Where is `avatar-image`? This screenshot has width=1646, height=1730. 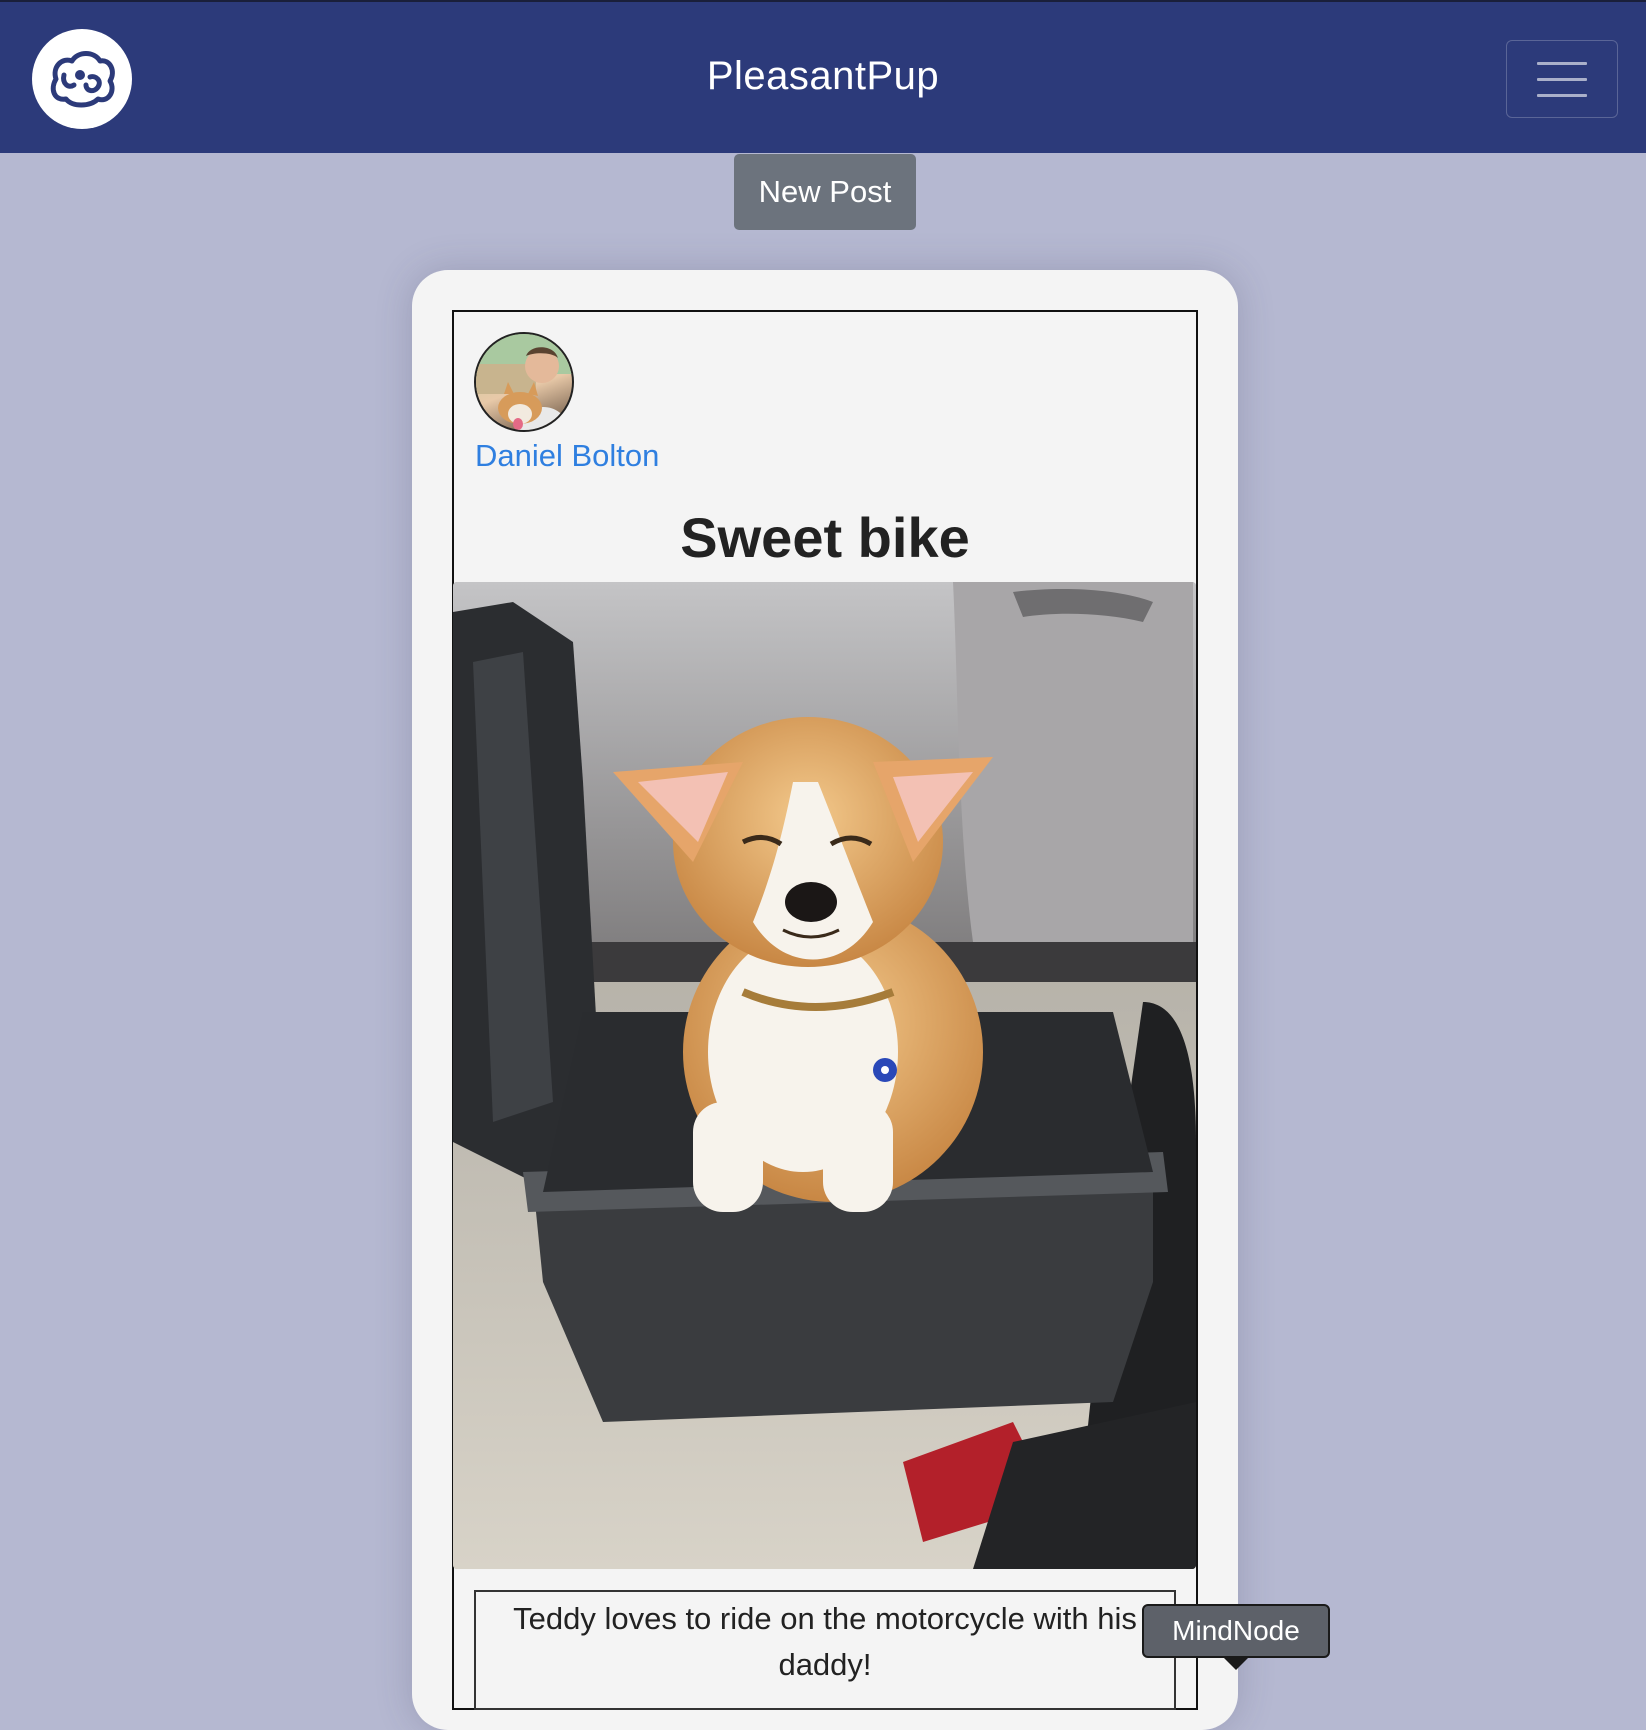
avatar-image is located at coordinates (524, 382).